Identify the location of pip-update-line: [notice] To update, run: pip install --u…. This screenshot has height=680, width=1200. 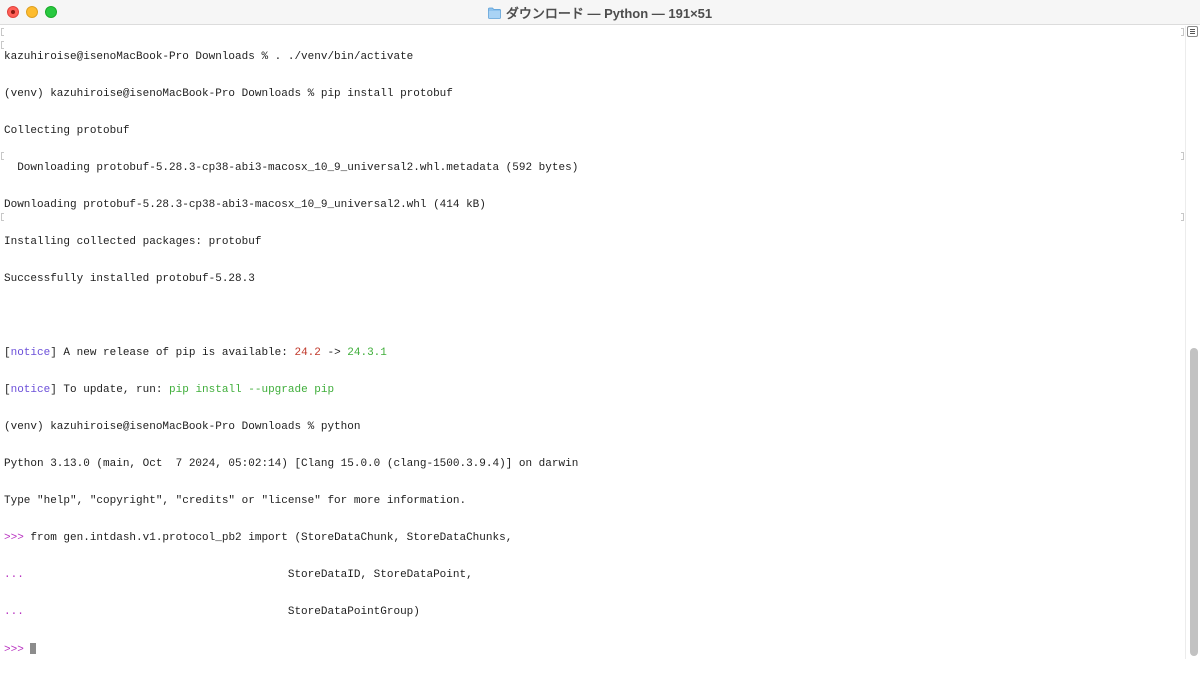
(592, 390).